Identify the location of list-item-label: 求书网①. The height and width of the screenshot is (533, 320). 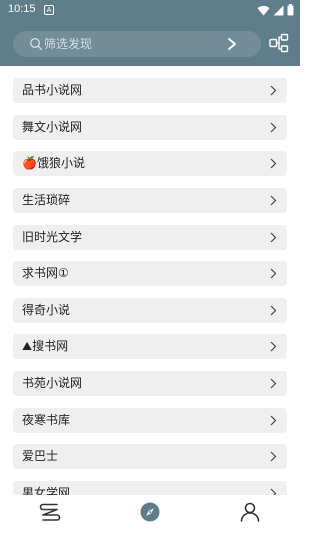
(45, 273).